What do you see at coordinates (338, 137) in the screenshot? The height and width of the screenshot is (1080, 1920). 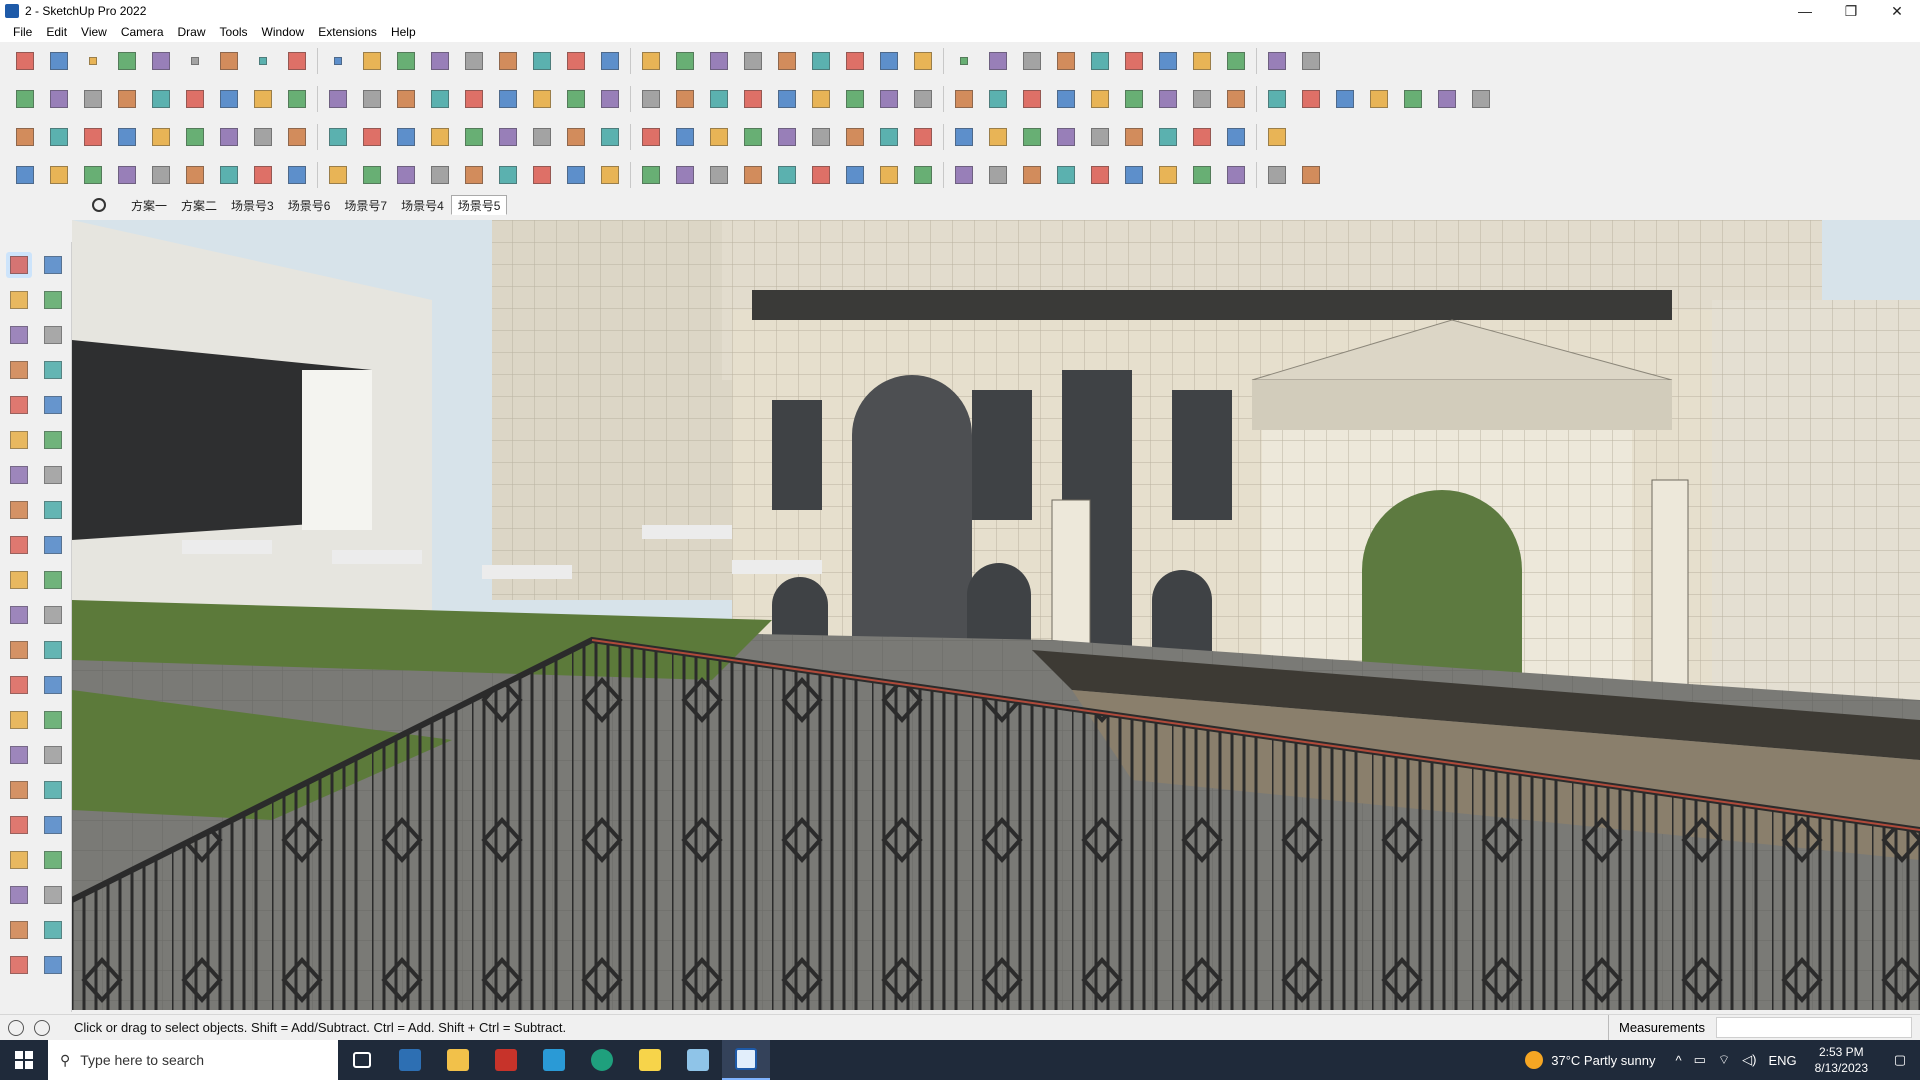 I see `window-icon` at bounding box center [338, 137].